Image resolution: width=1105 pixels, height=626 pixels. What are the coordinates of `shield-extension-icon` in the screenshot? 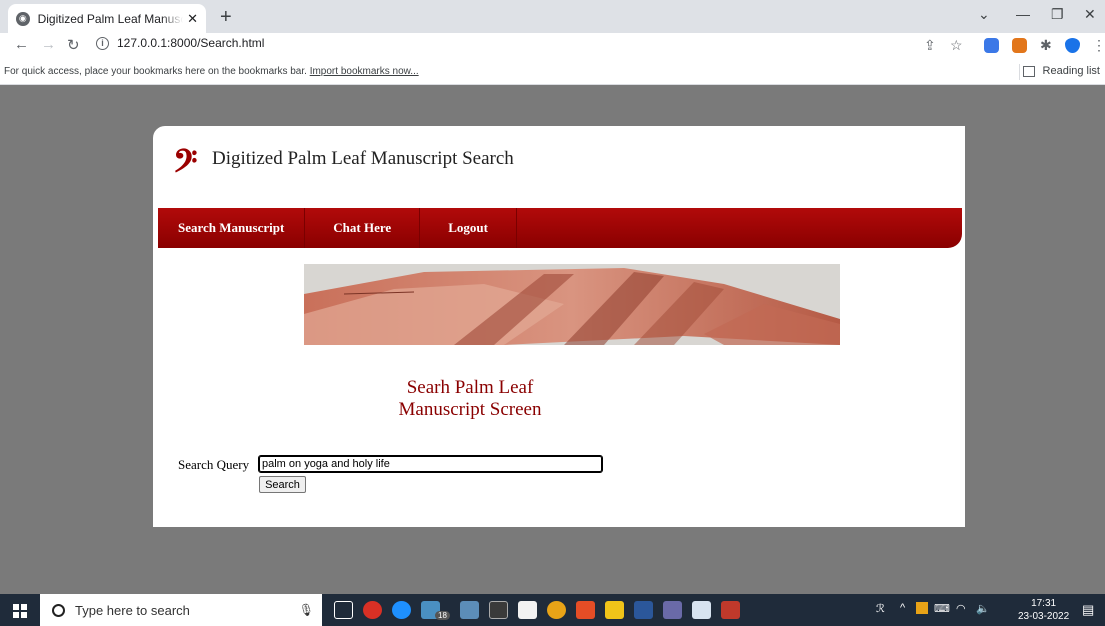 It's located at (1072, 45).